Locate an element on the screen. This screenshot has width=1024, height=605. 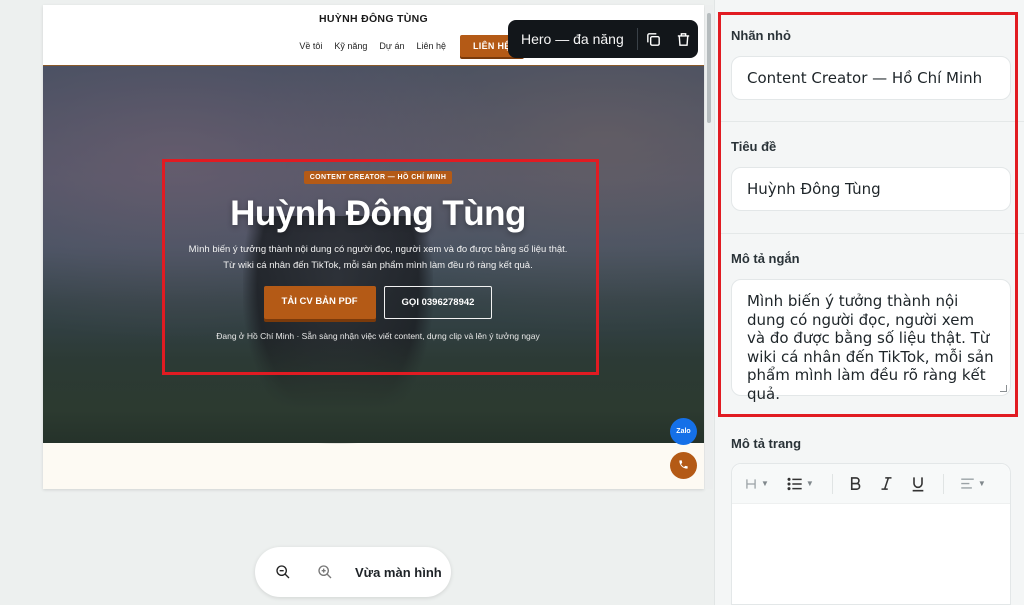
list-icon: ▼ is located at coordinates (800, 484).